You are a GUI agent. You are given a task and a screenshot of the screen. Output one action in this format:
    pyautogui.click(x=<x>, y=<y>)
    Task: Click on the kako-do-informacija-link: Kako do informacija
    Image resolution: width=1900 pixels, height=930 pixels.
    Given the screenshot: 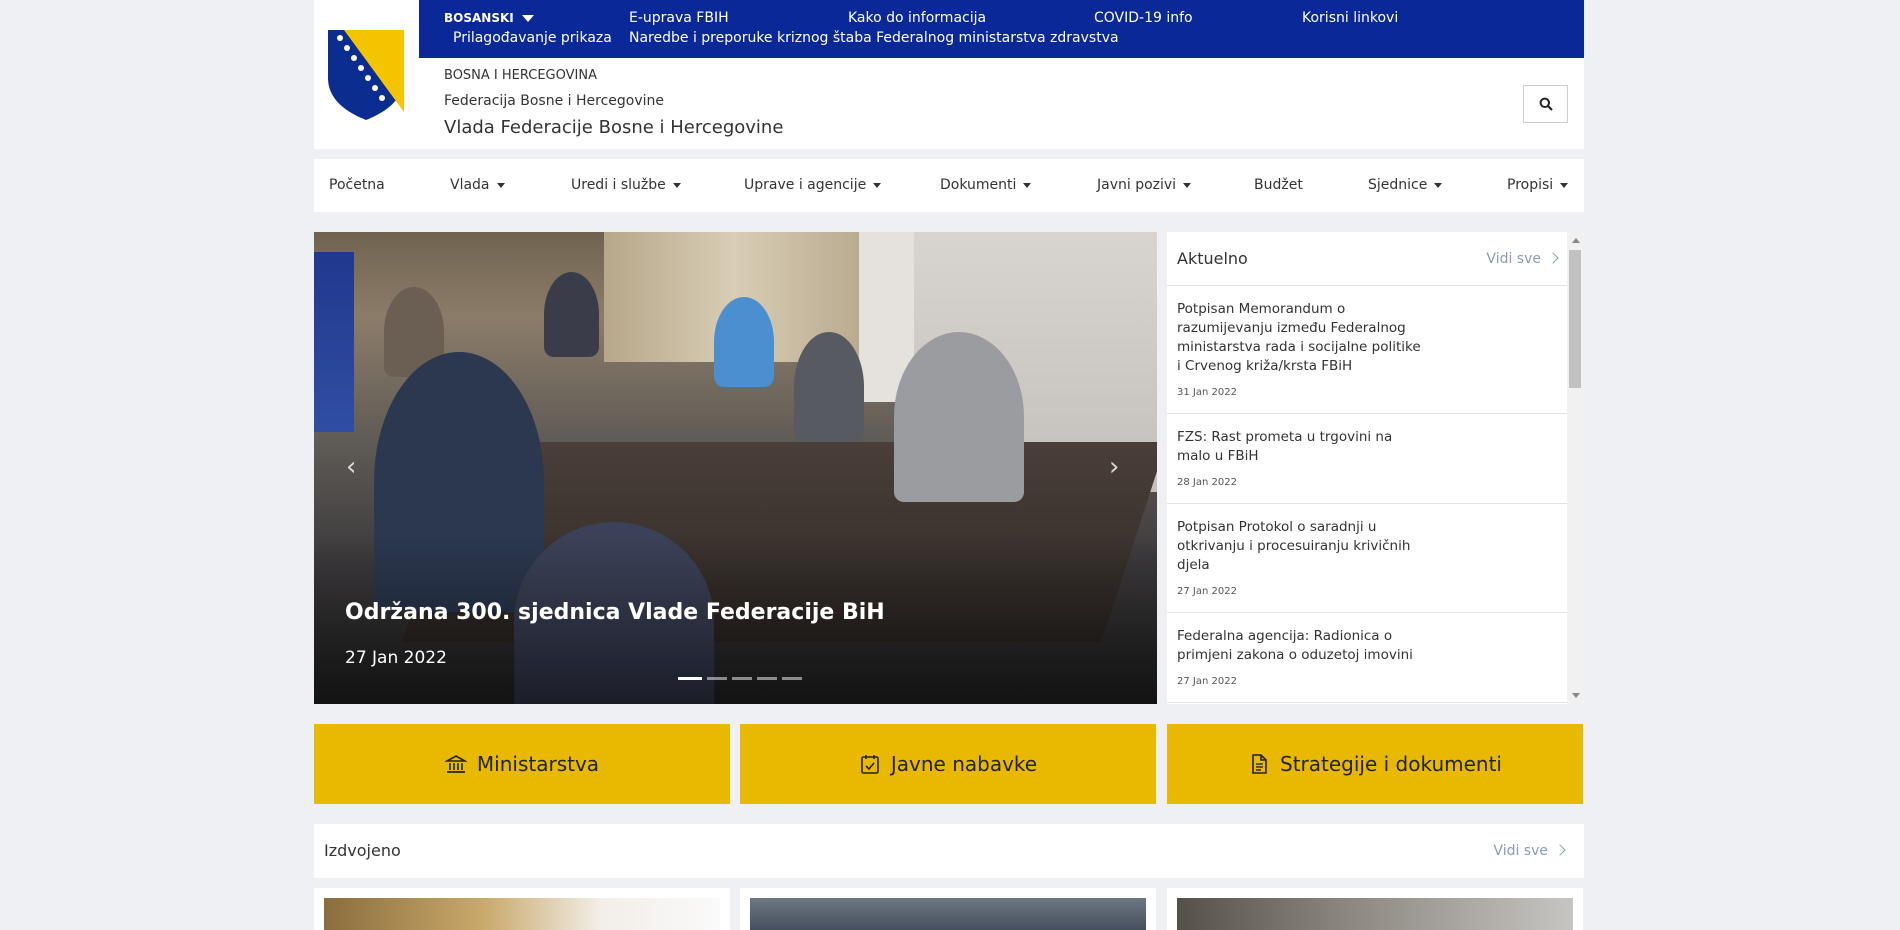 What is the action you would take?
    pyautogui.click(x=917, y=18)
    